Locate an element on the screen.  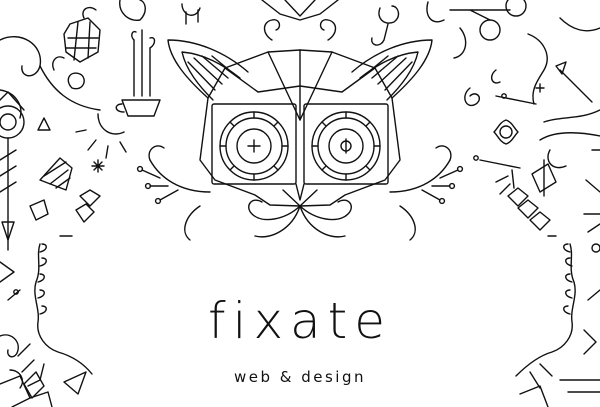
right-berry-branch is located at coordinates (426, 193).